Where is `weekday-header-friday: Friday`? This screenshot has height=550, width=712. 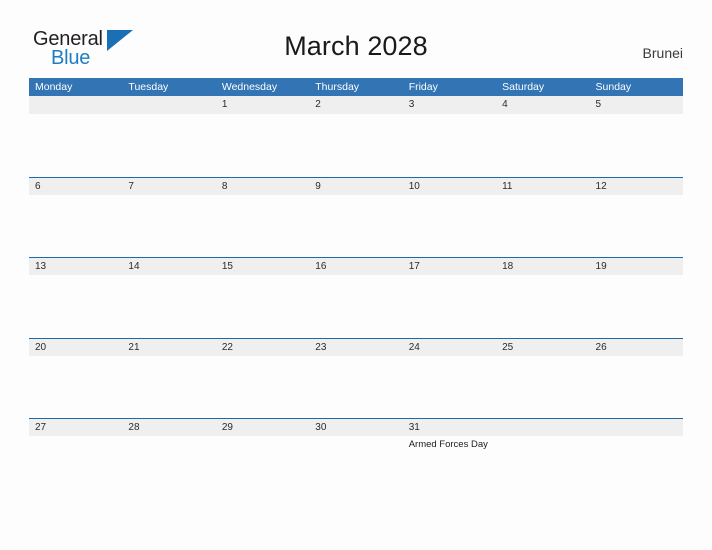 weekday-header-friday: Friday is located at coordinates (423, 87).